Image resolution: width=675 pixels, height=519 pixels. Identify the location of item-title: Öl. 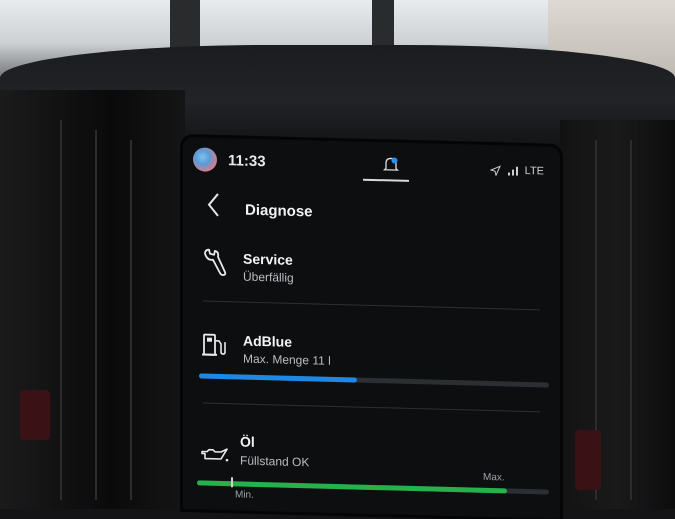
(247, 441).